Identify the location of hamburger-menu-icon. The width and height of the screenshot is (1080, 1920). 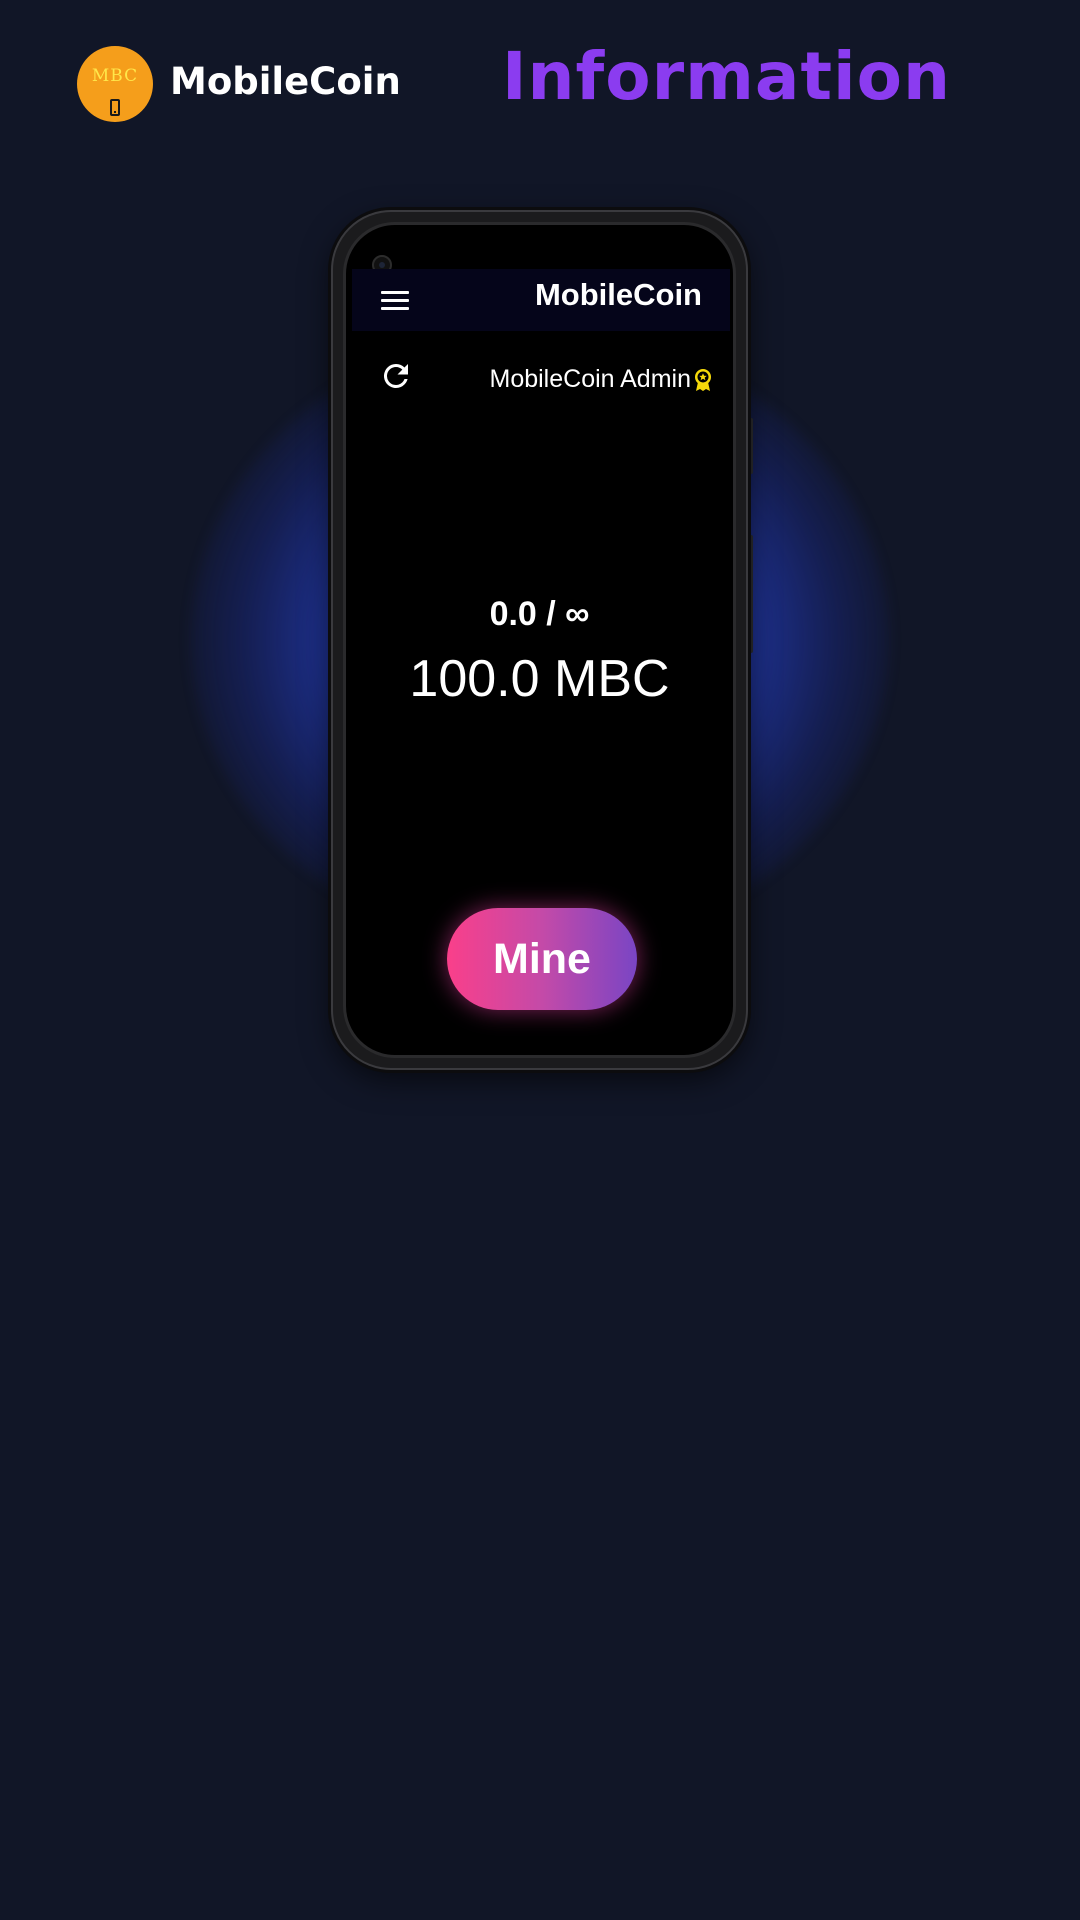
(395, 301).